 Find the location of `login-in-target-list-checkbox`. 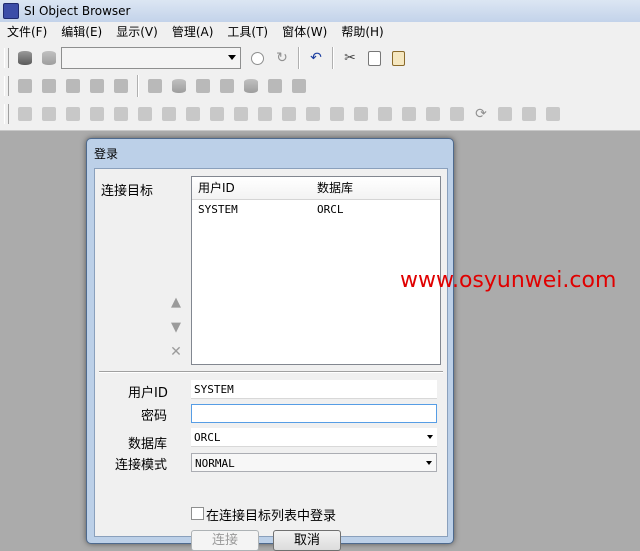

login-in-target-list-checkbox is located at coordinates (197, 513).